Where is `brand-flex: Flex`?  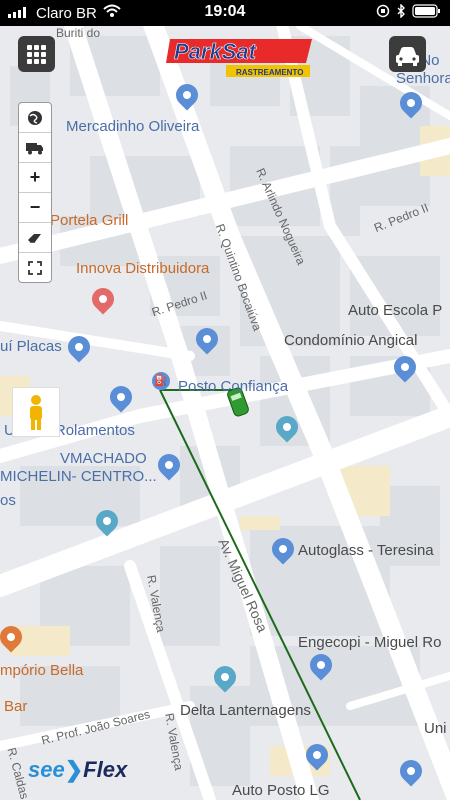
brand-flex: Flex is located at coordinates (105, 769).